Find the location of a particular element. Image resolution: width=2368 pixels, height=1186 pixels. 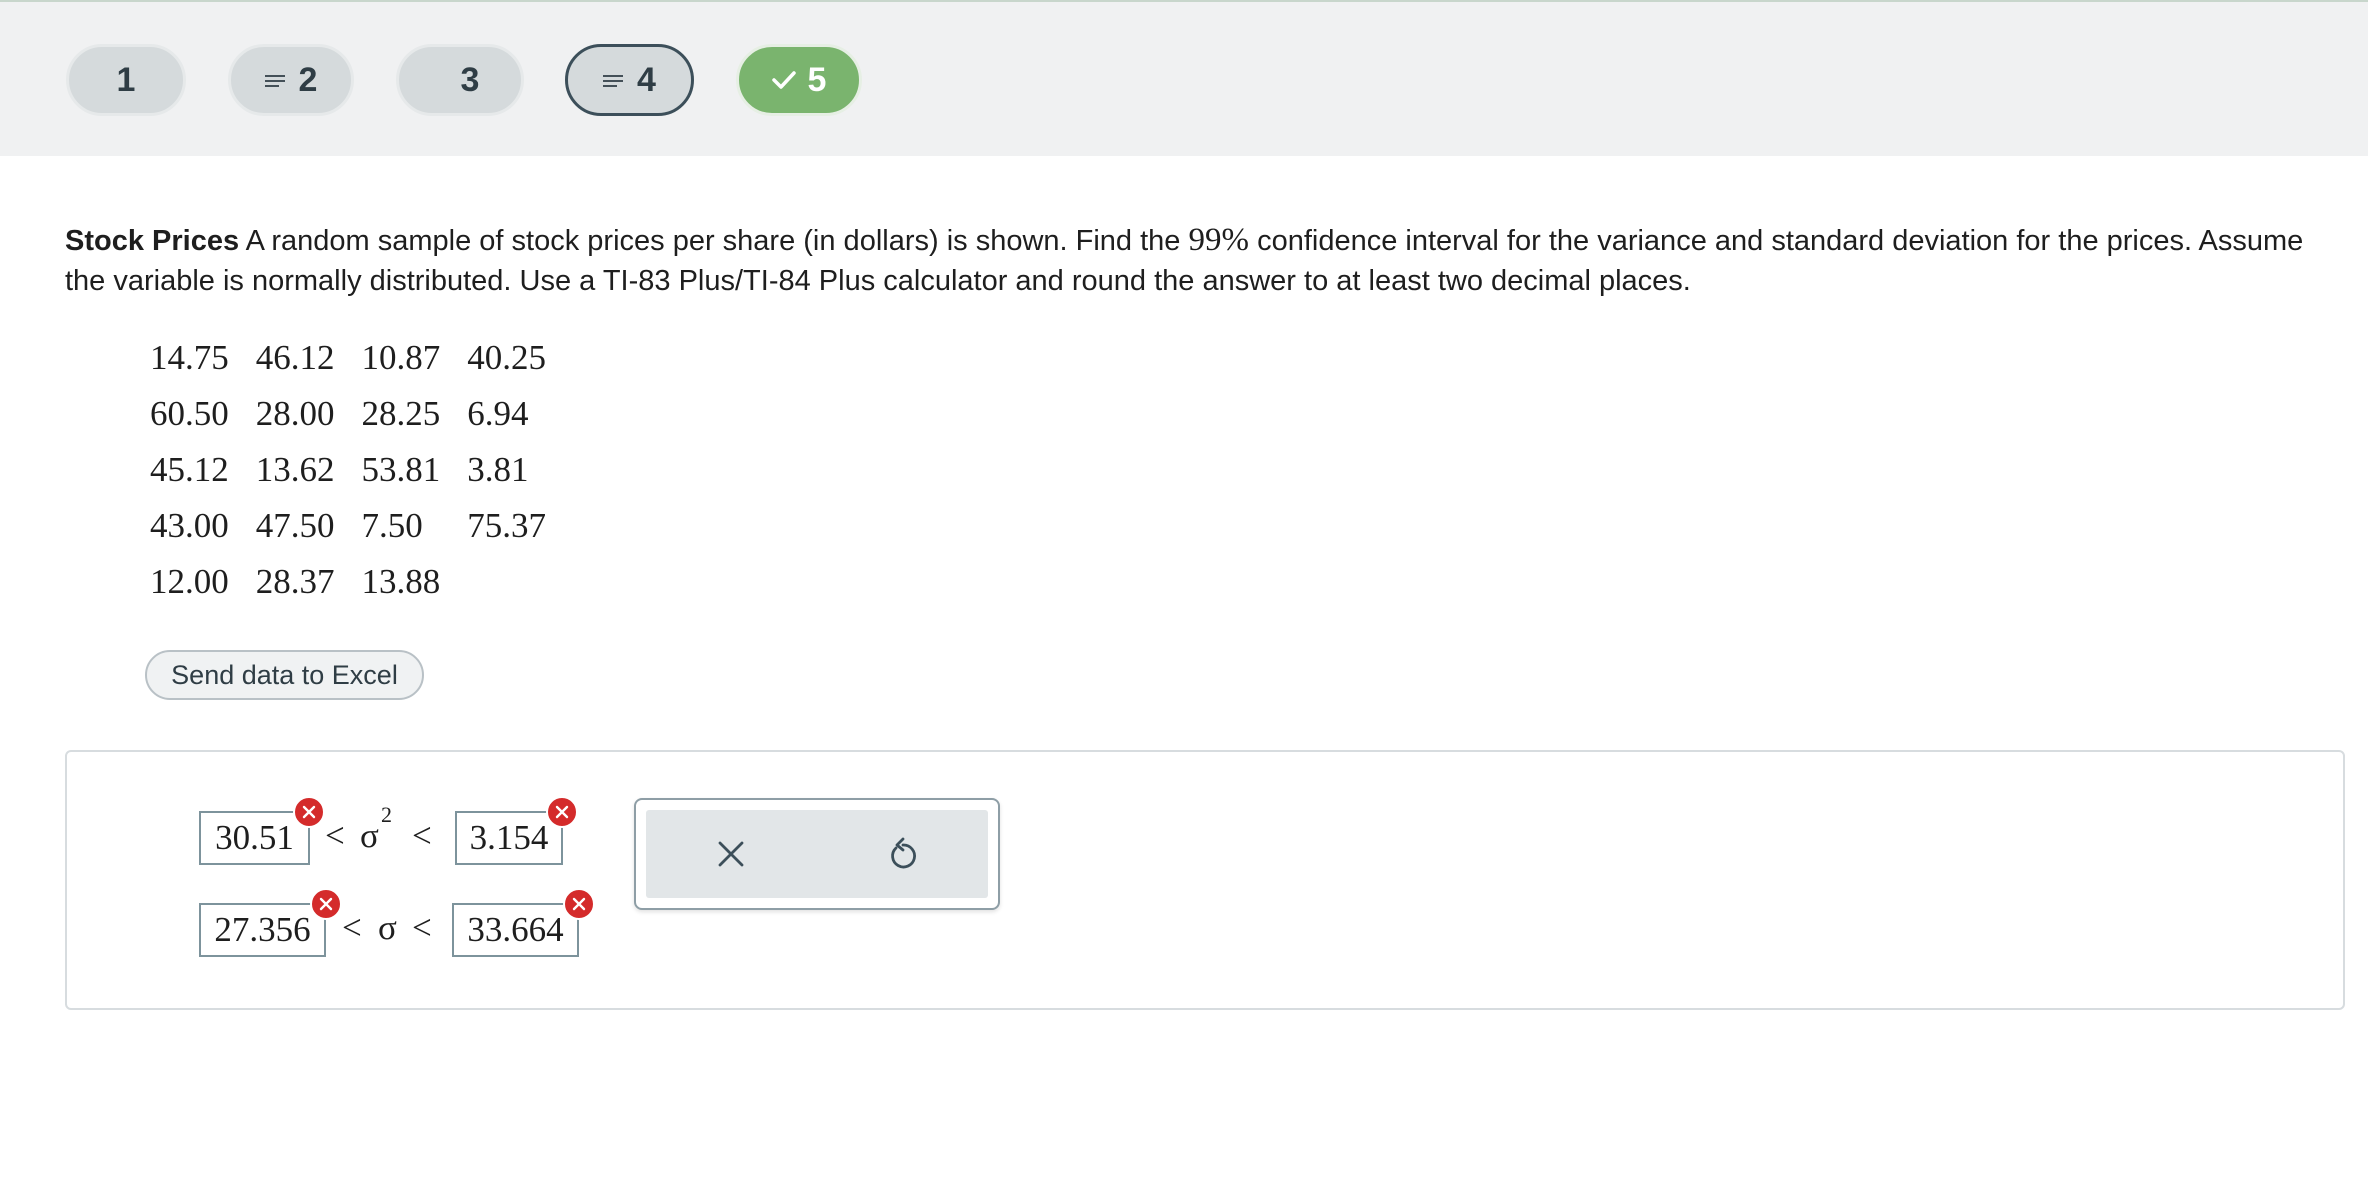

table-row: 43.00 47.50 7.50 75.37 is located at coordinates (361, 526).